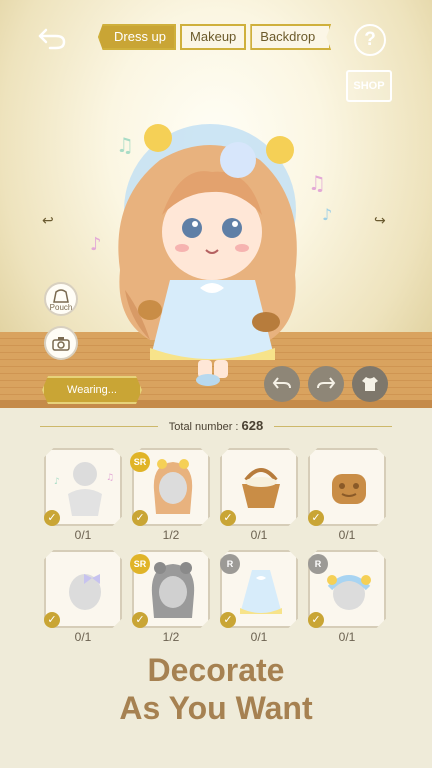 This screenshot has height=768, width=432. What do you see at coordinates (380, 220) in the screenshot?
I see `rotate-right-icon: ↪` at bounding box center [380, 220].